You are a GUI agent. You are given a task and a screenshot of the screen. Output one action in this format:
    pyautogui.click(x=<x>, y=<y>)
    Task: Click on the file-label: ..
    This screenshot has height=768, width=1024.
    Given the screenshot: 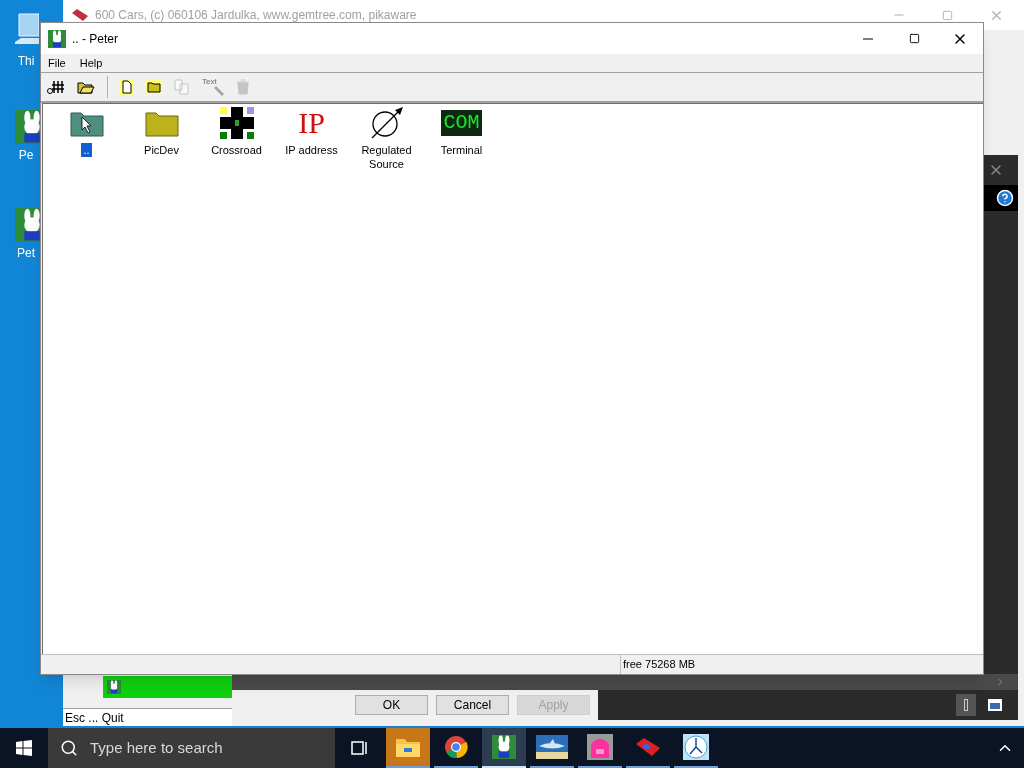 What is the action you would take?
    pyautogui.click(x=86, y=150)
    